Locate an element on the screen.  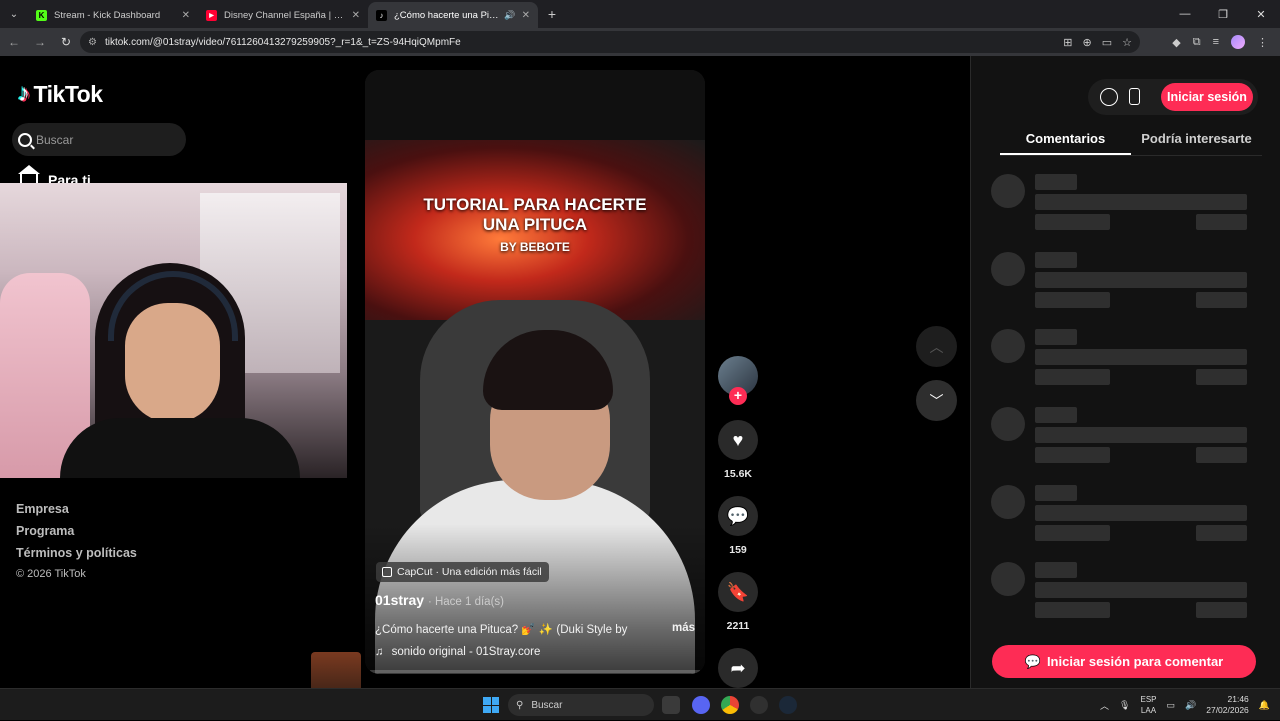
obs-icon is located at coordinates (759, 705).